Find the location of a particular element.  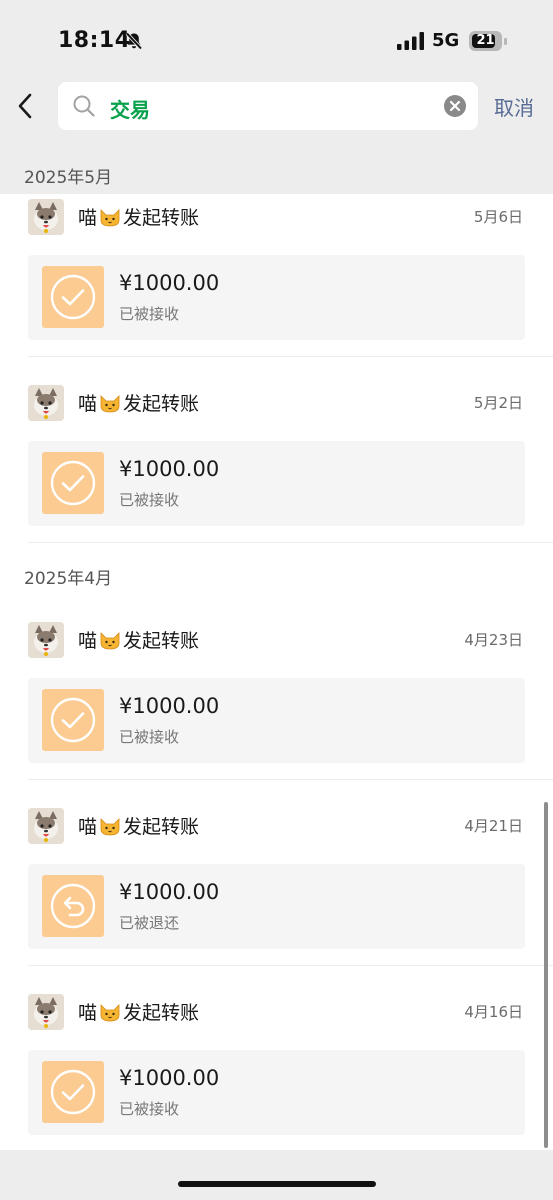

bottom-bar is located at coordinates (276, 1175).